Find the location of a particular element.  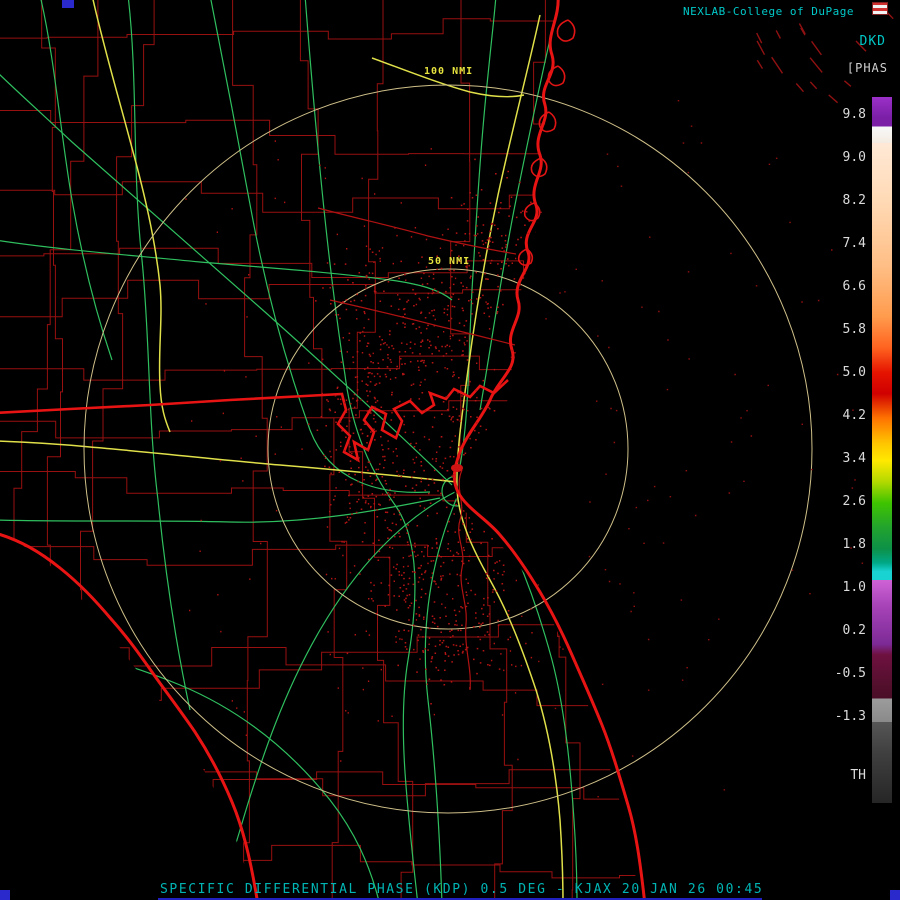

colorbar is located at coordinates (882, 450).